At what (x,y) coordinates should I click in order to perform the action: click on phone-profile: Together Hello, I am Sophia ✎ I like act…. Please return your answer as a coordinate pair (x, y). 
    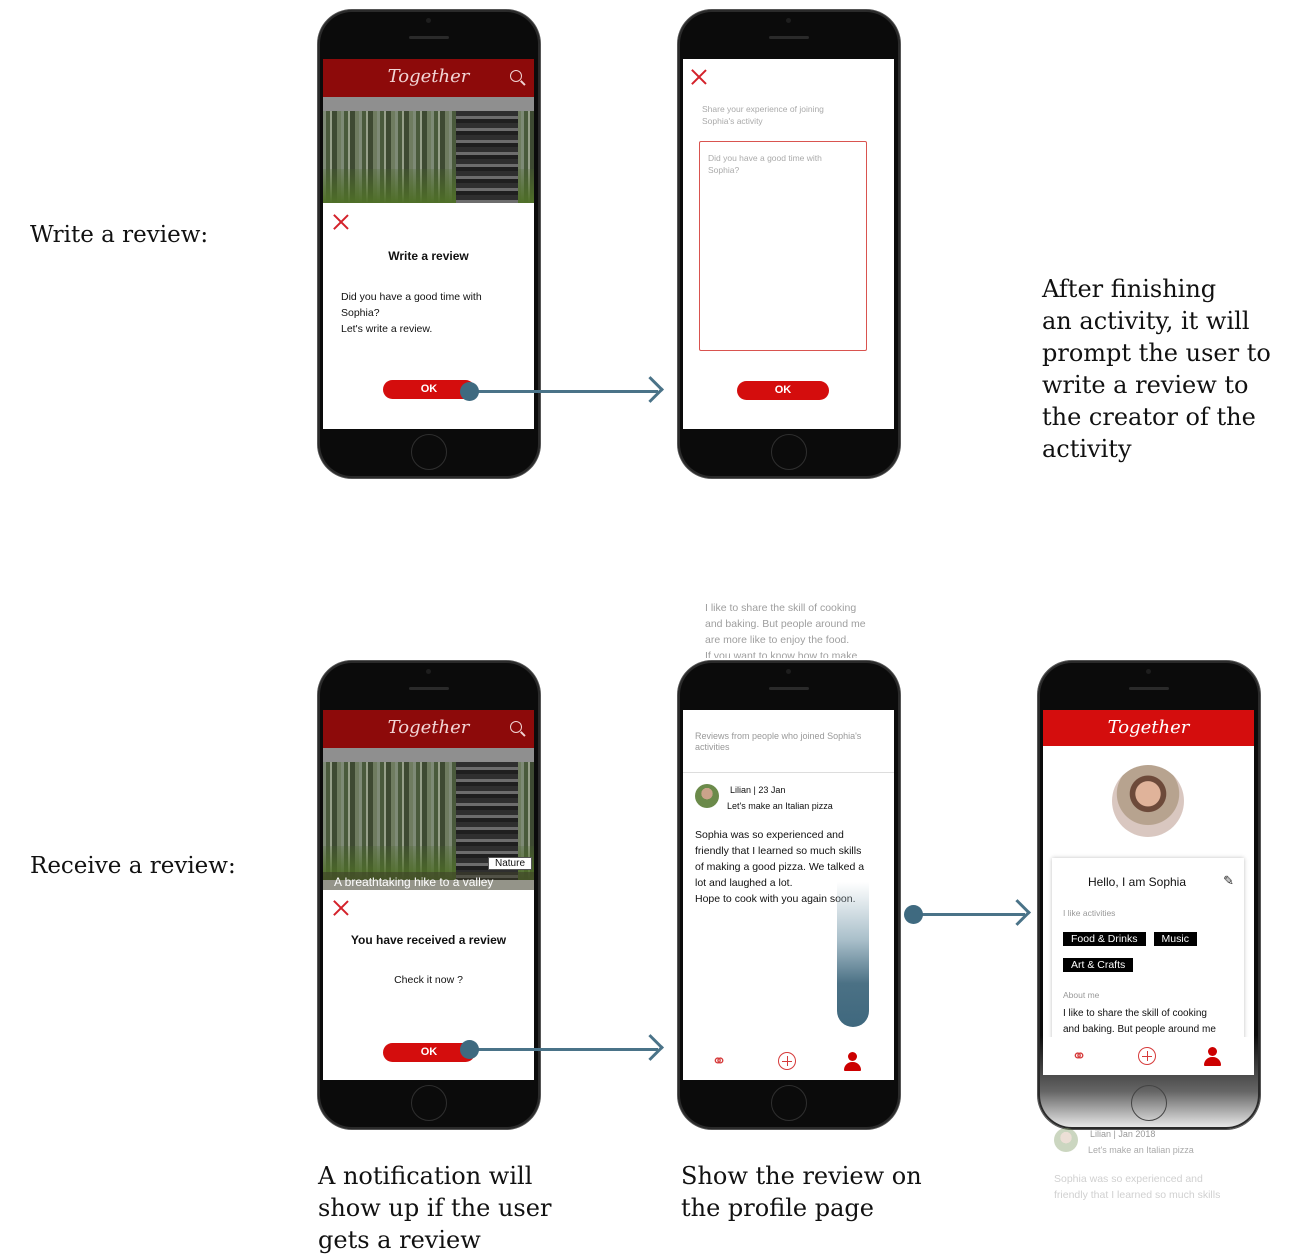
    Looking at the image, I should click on (1149, 895).